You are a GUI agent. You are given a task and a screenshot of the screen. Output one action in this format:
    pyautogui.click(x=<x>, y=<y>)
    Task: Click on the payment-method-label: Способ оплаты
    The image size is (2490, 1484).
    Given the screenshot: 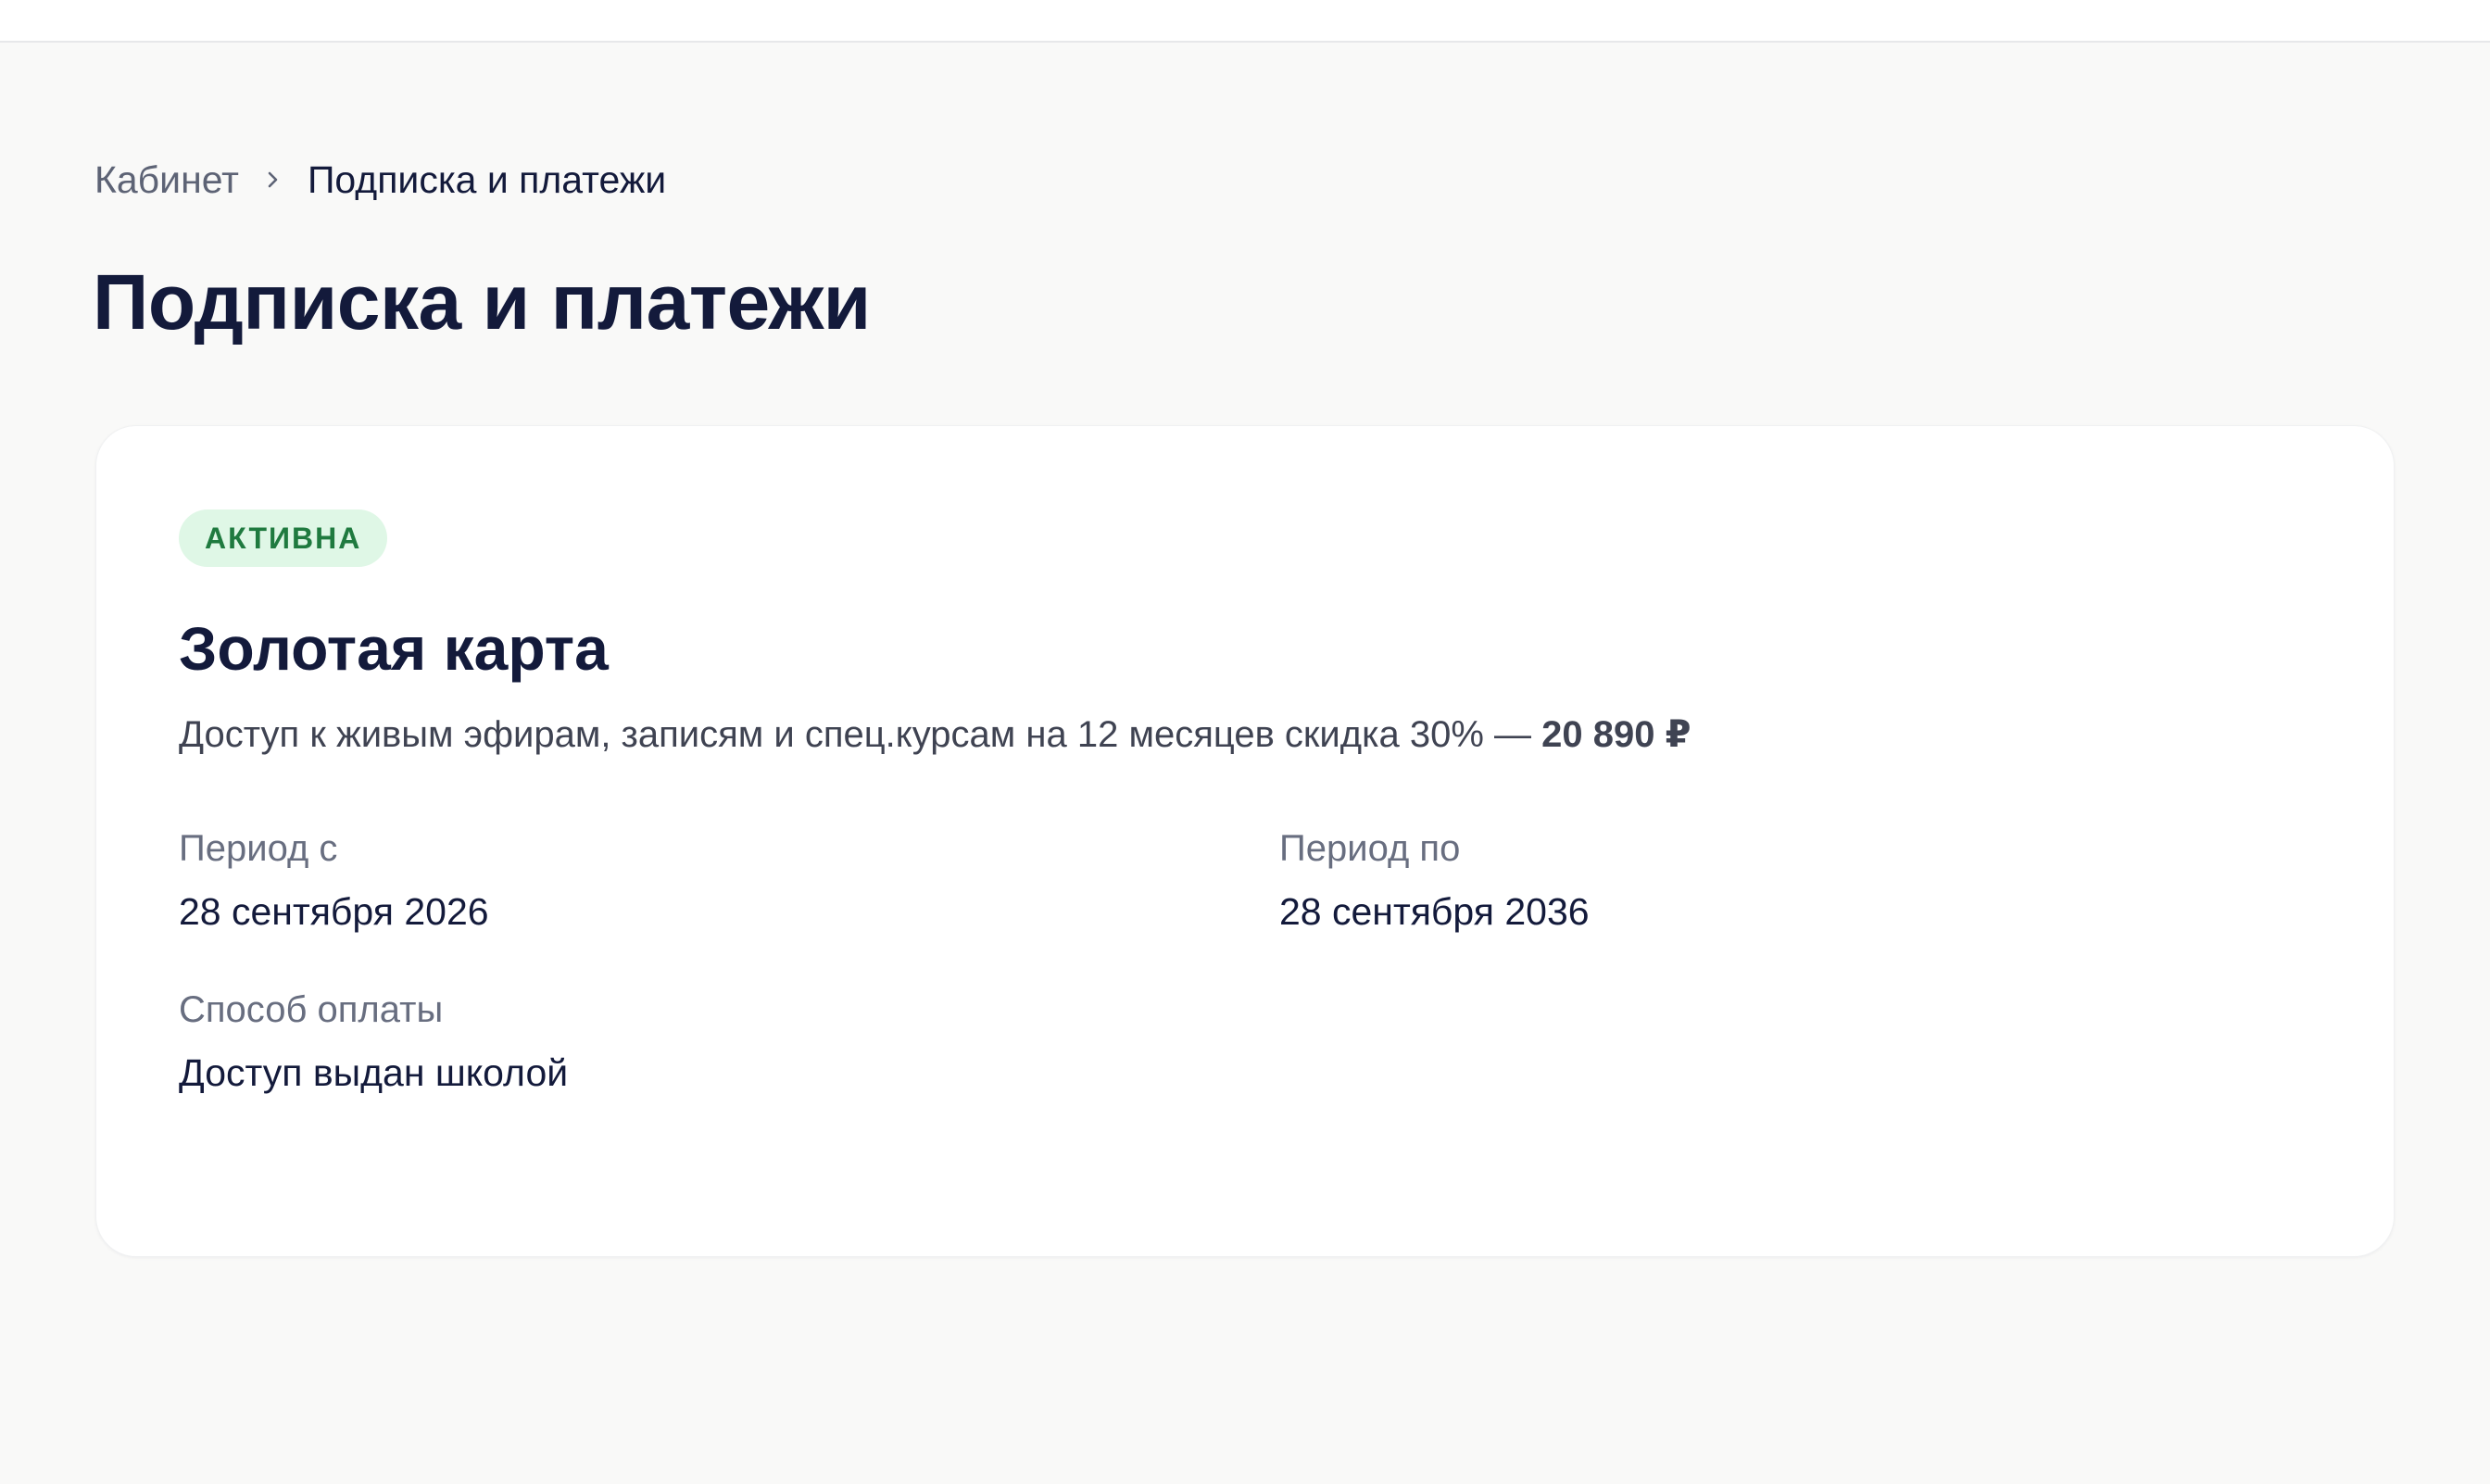 What is the action you would take?
    pyautogui.click(x=311, y=1010)
    